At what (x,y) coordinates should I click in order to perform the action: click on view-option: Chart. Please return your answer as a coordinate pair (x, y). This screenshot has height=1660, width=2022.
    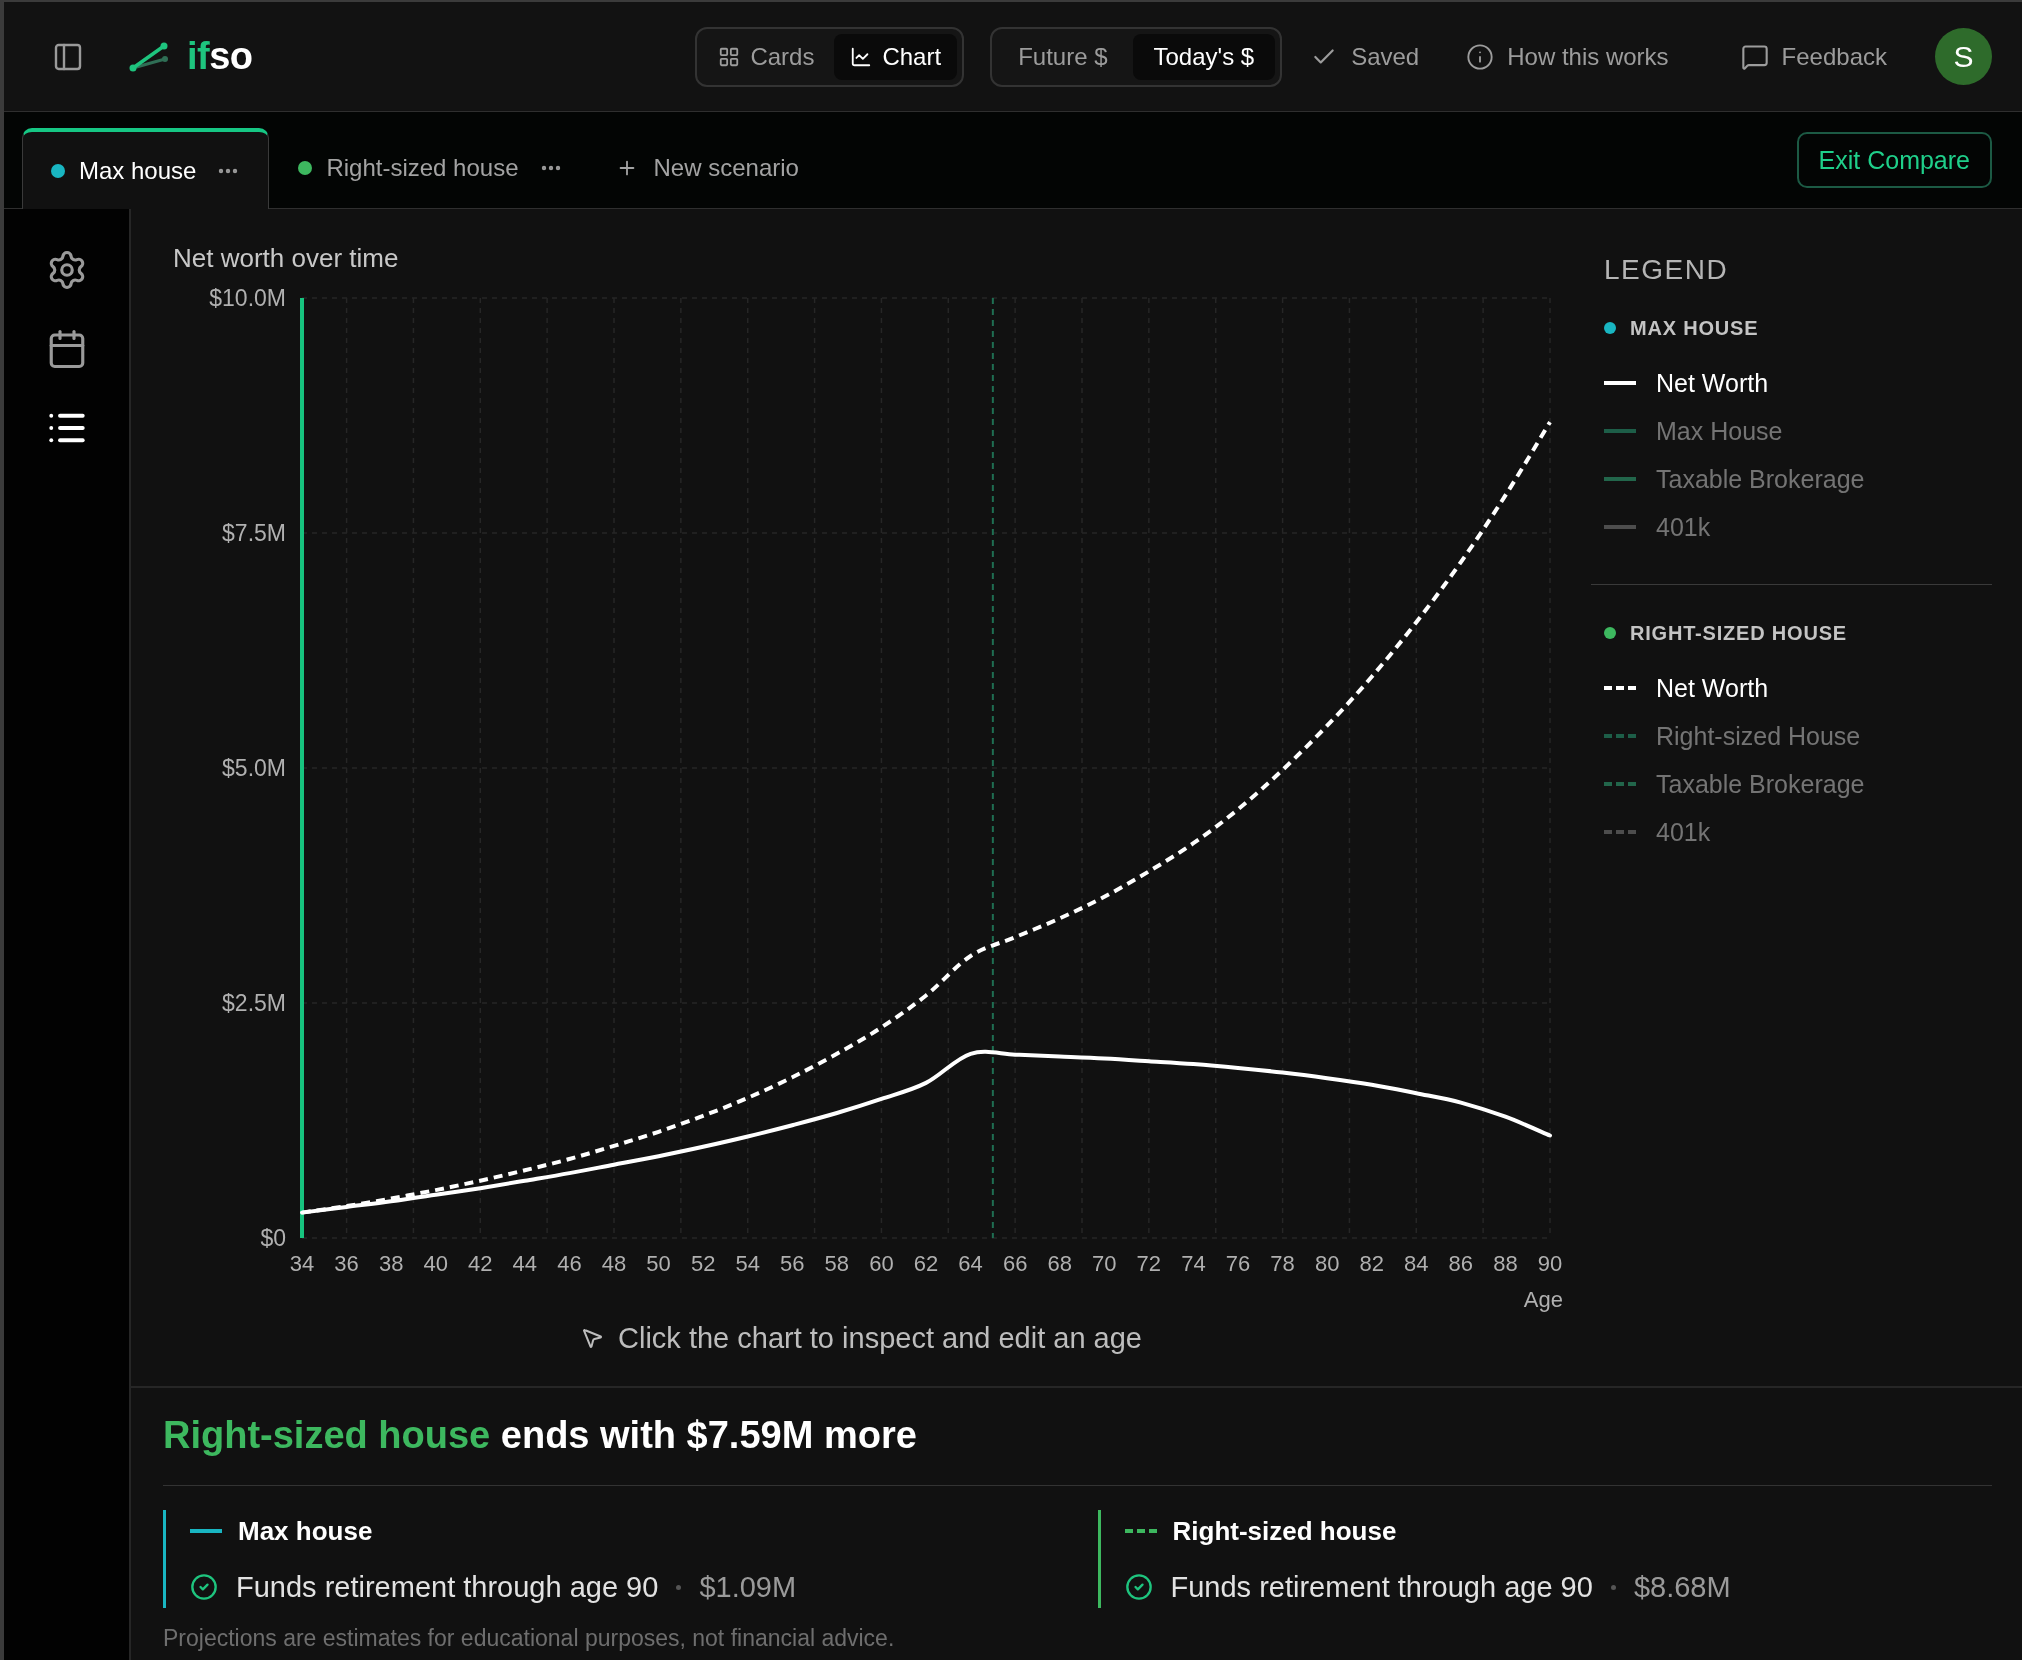
    Looking at the image, I should click on (896, 56).